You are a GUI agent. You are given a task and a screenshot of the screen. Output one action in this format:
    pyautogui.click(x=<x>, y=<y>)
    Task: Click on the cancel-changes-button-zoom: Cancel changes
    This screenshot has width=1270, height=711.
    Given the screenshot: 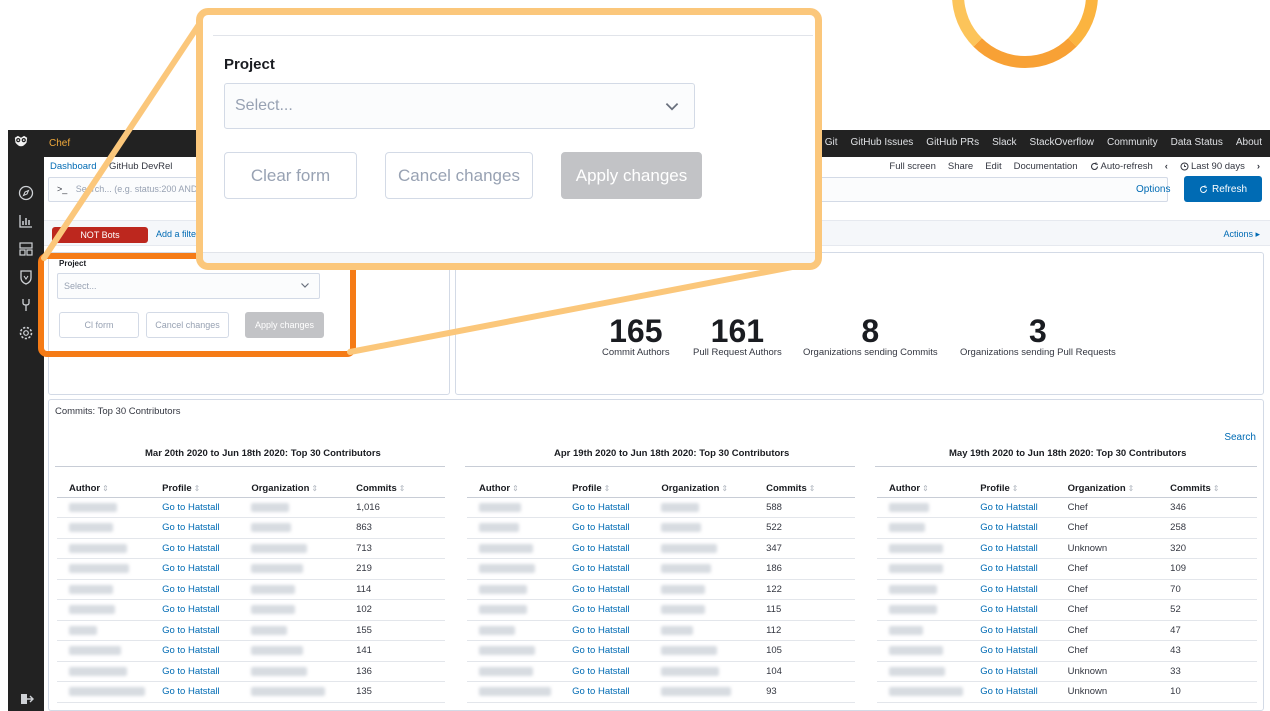 What is the action you would take?
    pyautogui.click(x=459, y=175)
    